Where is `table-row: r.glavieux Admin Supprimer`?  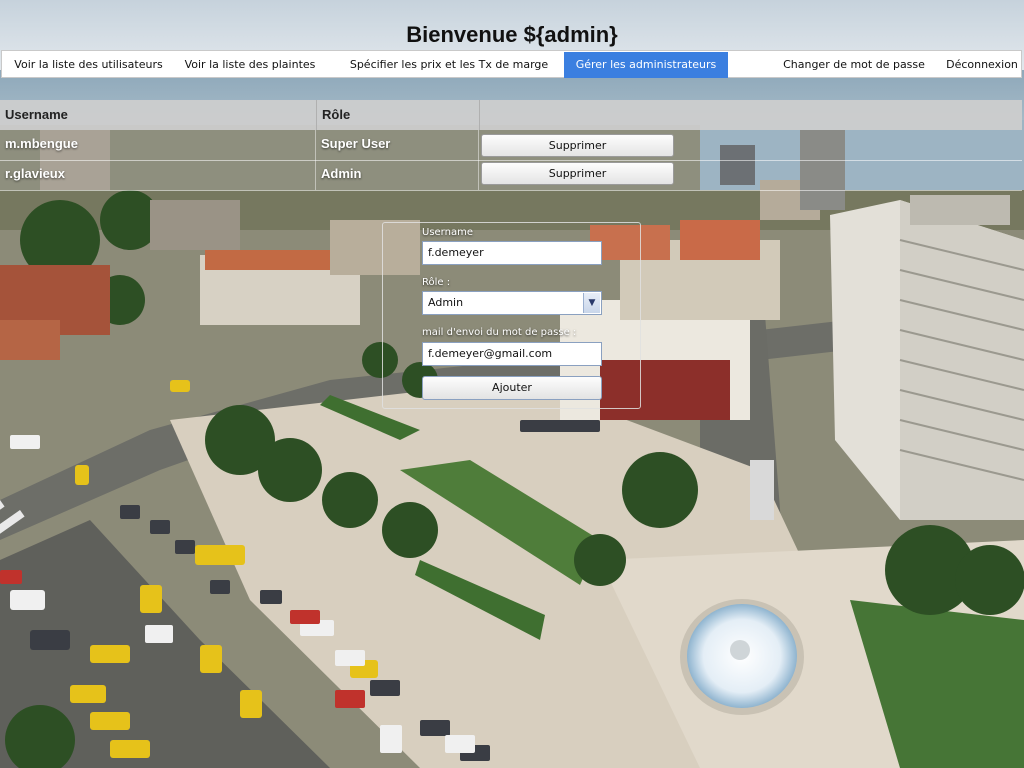
table-row: r.glavieux Admin Supprimer is located at coordinates (511, 175).